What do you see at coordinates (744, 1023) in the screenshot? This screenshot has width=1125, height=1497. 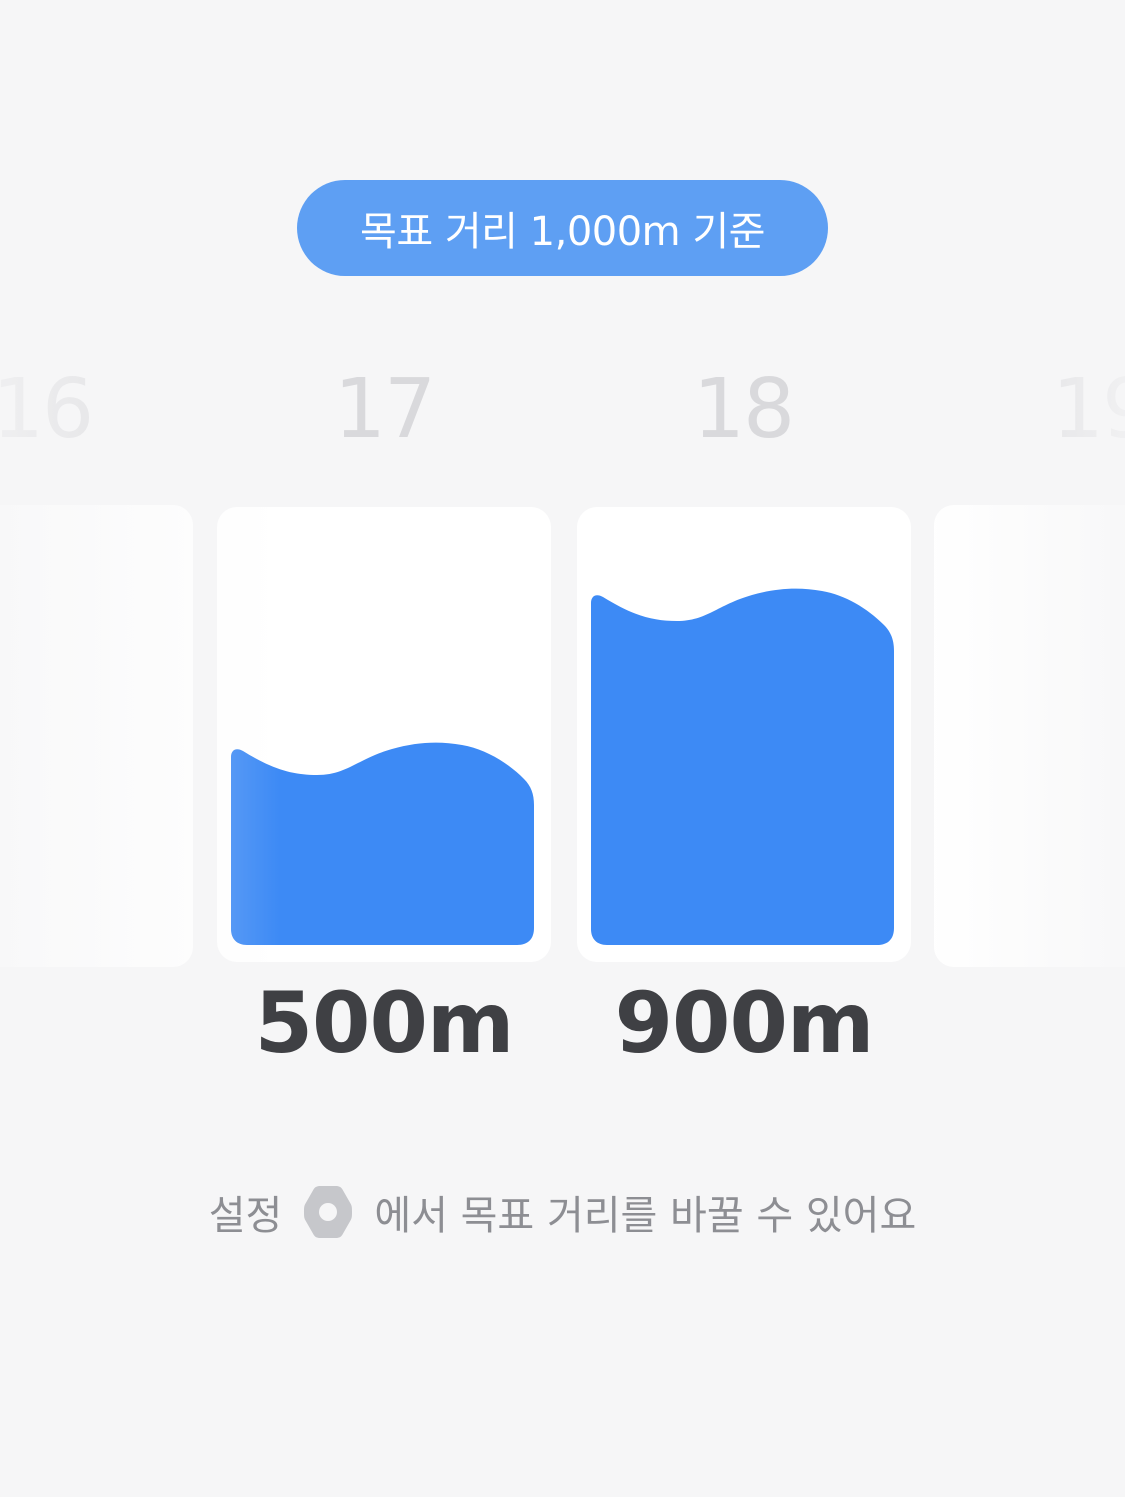 I see `distance-value-18: 900m` at bounding box center [744, 1023].